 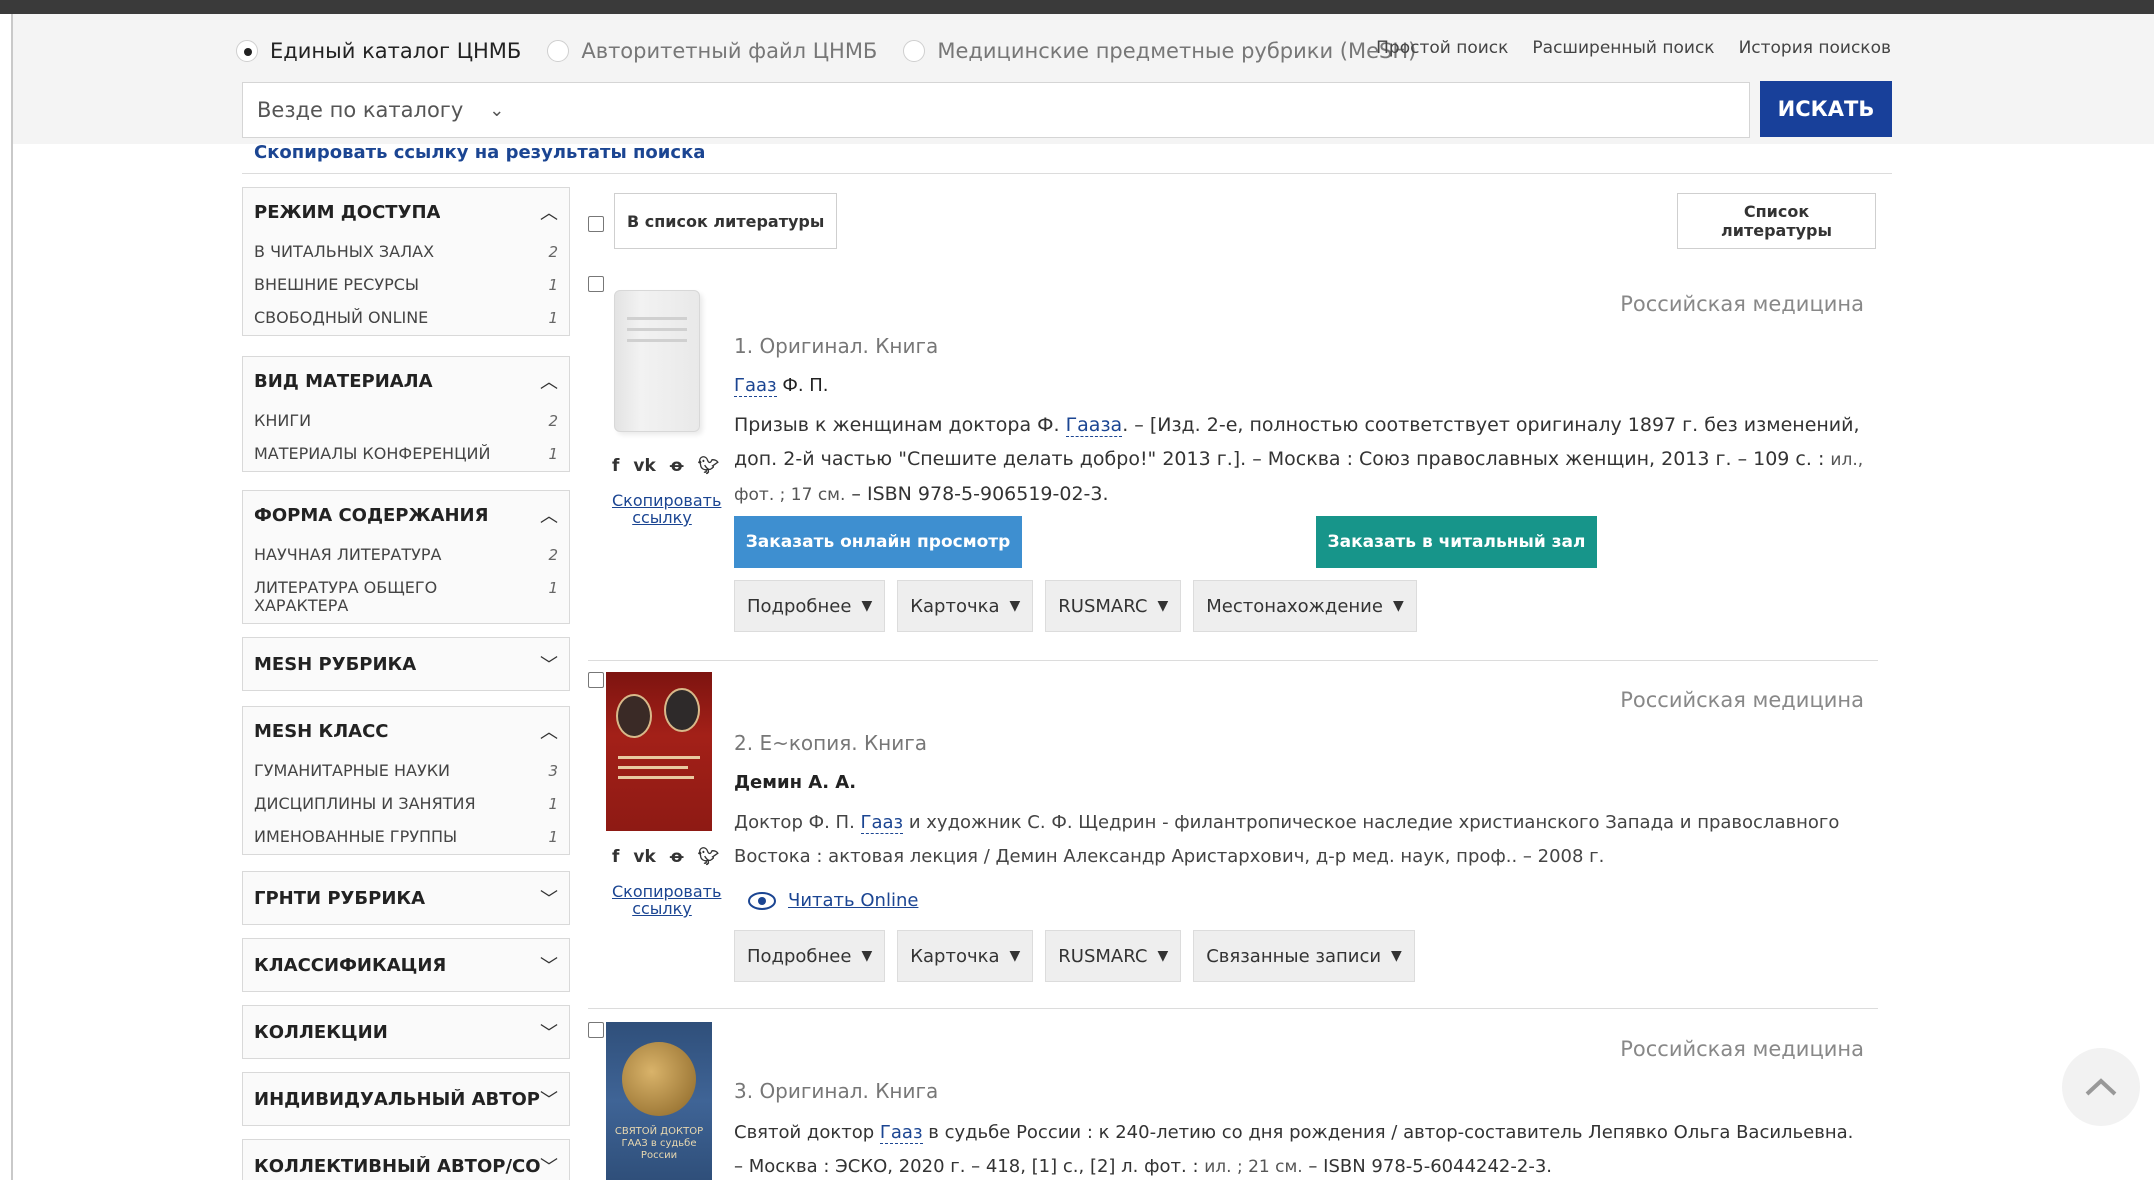 I want to click on facet-title: КОЛЛЕКЦИИ, so click(x=321, y=1032).